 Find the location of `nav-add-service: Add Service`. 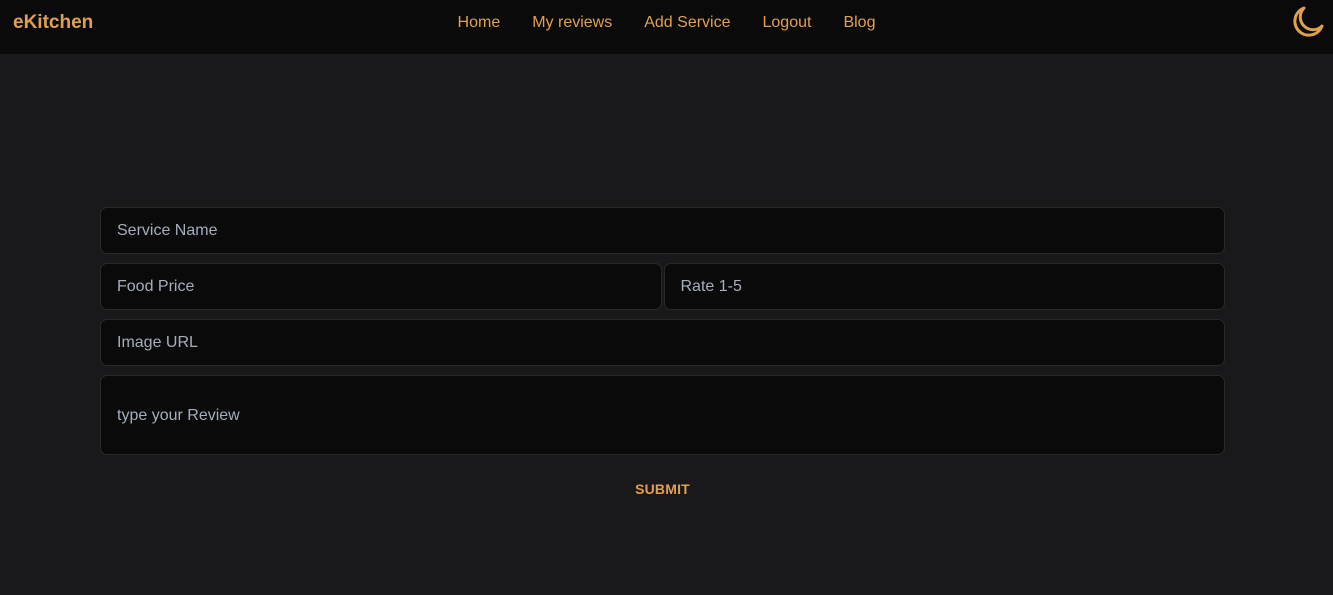

nav-add-service: Add Service is located at coordinates (687, 23).